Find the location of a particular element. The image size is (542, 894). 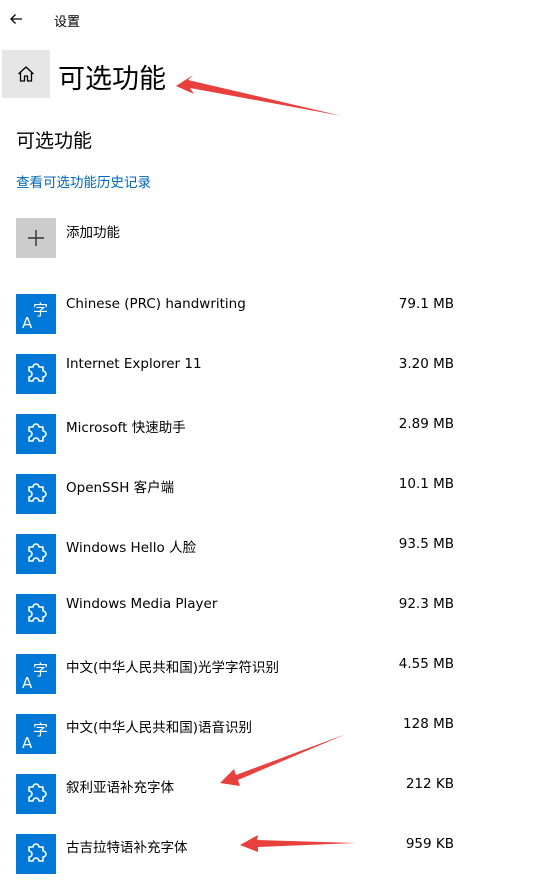

feature-row: 字 A 中文(中华人民共和国)光学字符识别 4.55 MB is located at coordinates (271, 682).